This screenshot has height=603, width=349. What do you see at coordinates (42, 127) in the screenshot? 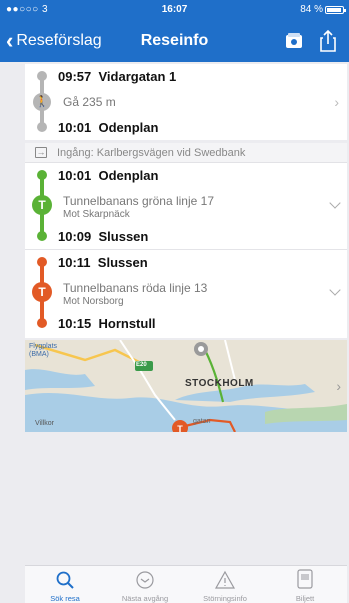
I see `end-dot` at bounding box center [42, 127].